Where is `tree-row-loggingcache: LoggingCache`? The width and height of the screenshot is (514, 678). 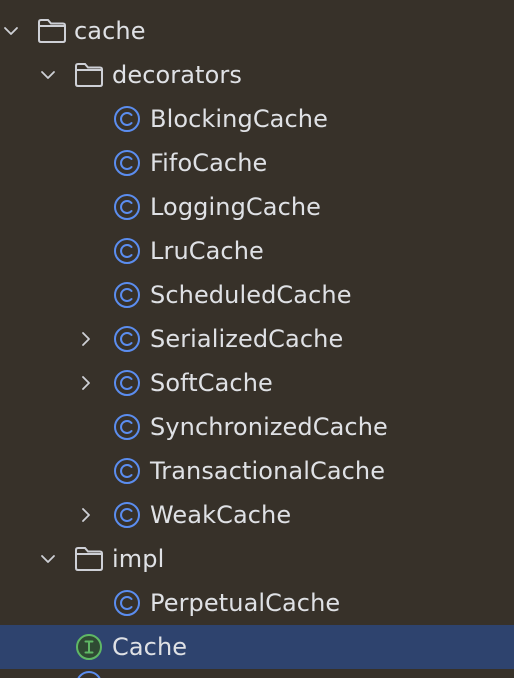
tree-row-loggingcache: LoggingCache is located at coordinates (257, 207).